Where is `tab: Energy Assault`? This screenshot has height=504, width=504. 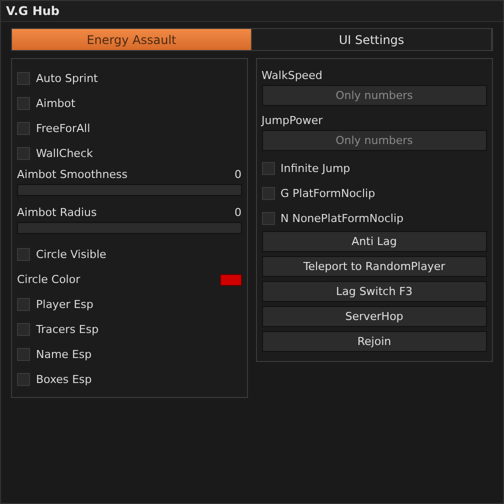
tab: Energy Assault is located at coordinates (132, 39).